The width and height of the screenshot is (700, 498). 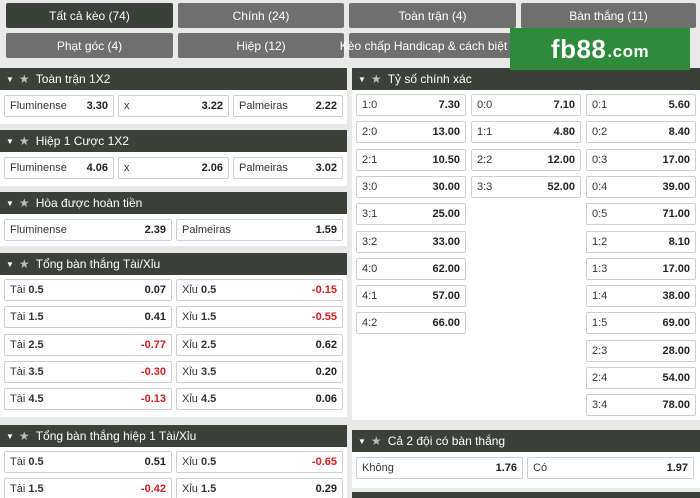 What do you see at coordinates (259, 344) in the screenshot?
I see `odds-under: Xỉu 2.5 0.62` at bounding box center [259, 344].